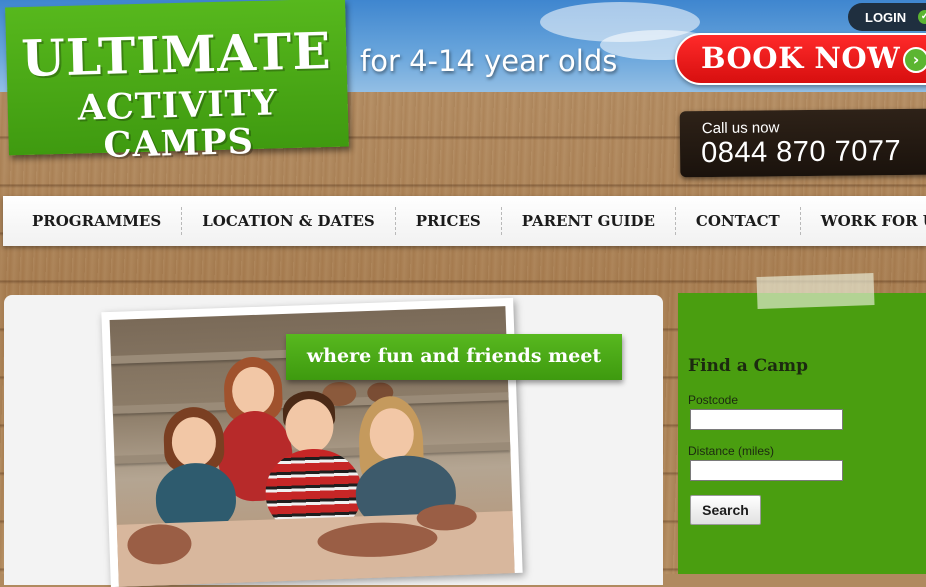 Image resolution: width=926 pixels, height=587 pixels. Describe the element at coordinates (862, 221) in the screenshot. I see `nav-item-work-for-us: WORK FOR US` at that location.